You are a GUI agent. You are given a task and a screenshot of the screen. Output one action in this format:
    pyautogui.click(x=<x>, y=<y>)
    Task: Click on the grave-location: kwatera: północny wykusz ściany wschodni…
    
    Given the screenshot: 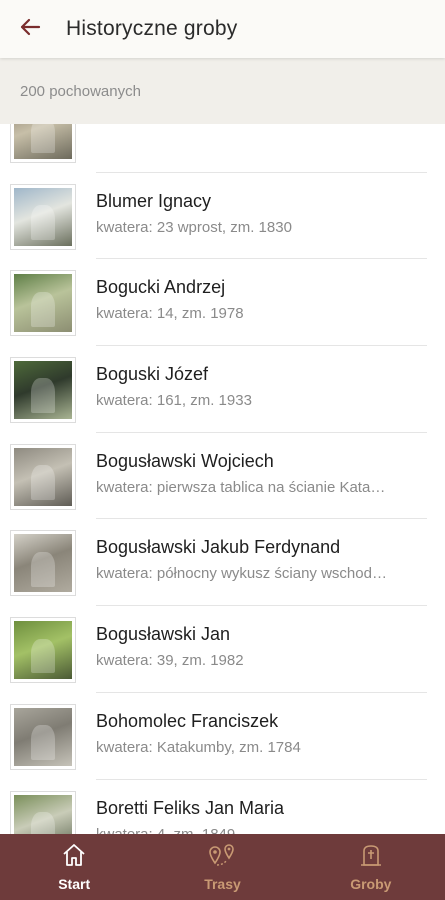 What is the action you would take?
    pyautogui.click(x=242, y=574)
    